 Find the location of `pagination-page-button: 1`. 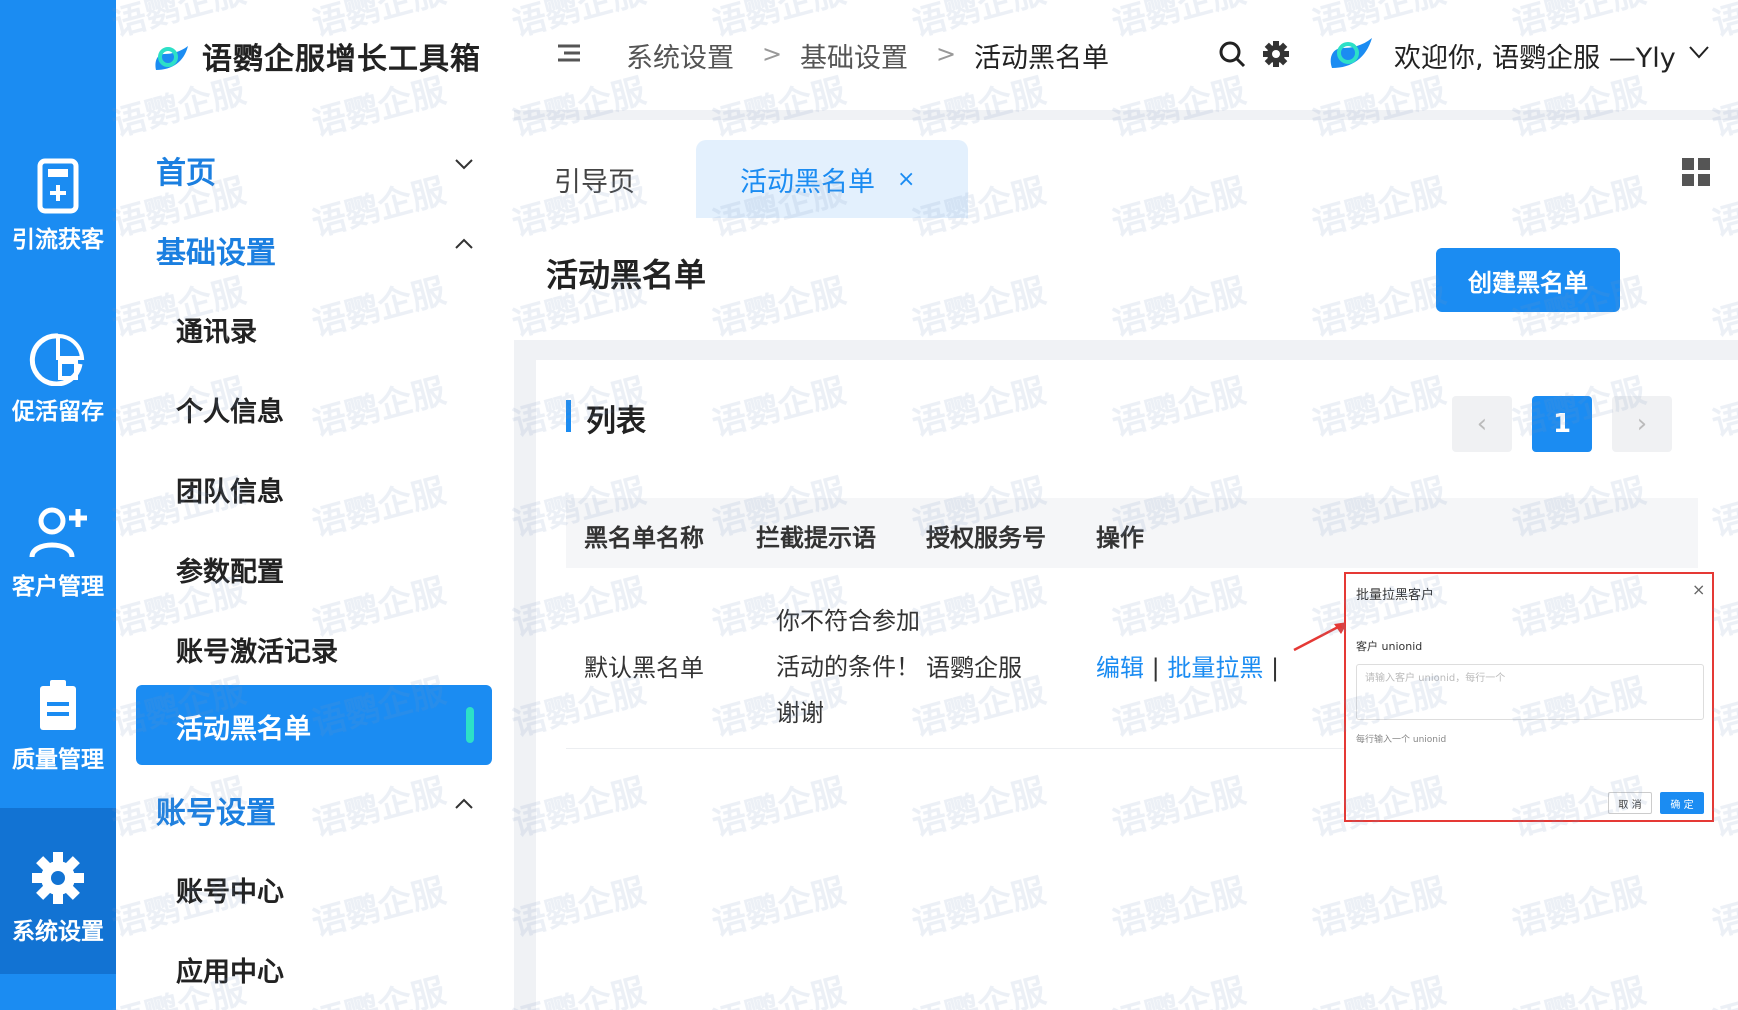

pagination-page-button: 1 is located at coordinates (1562, 424).